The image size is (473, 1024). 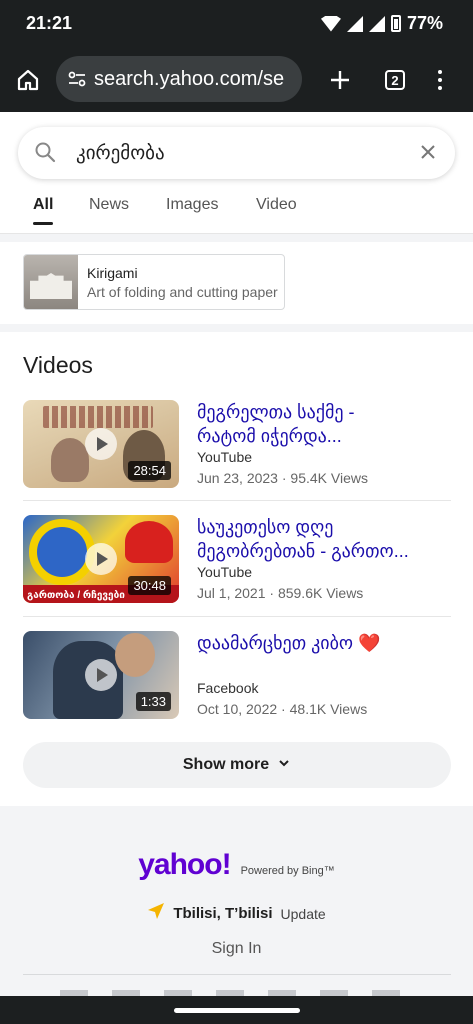 I want to click on yahoo-logo: yahoo!, so click(x=184, y=865).